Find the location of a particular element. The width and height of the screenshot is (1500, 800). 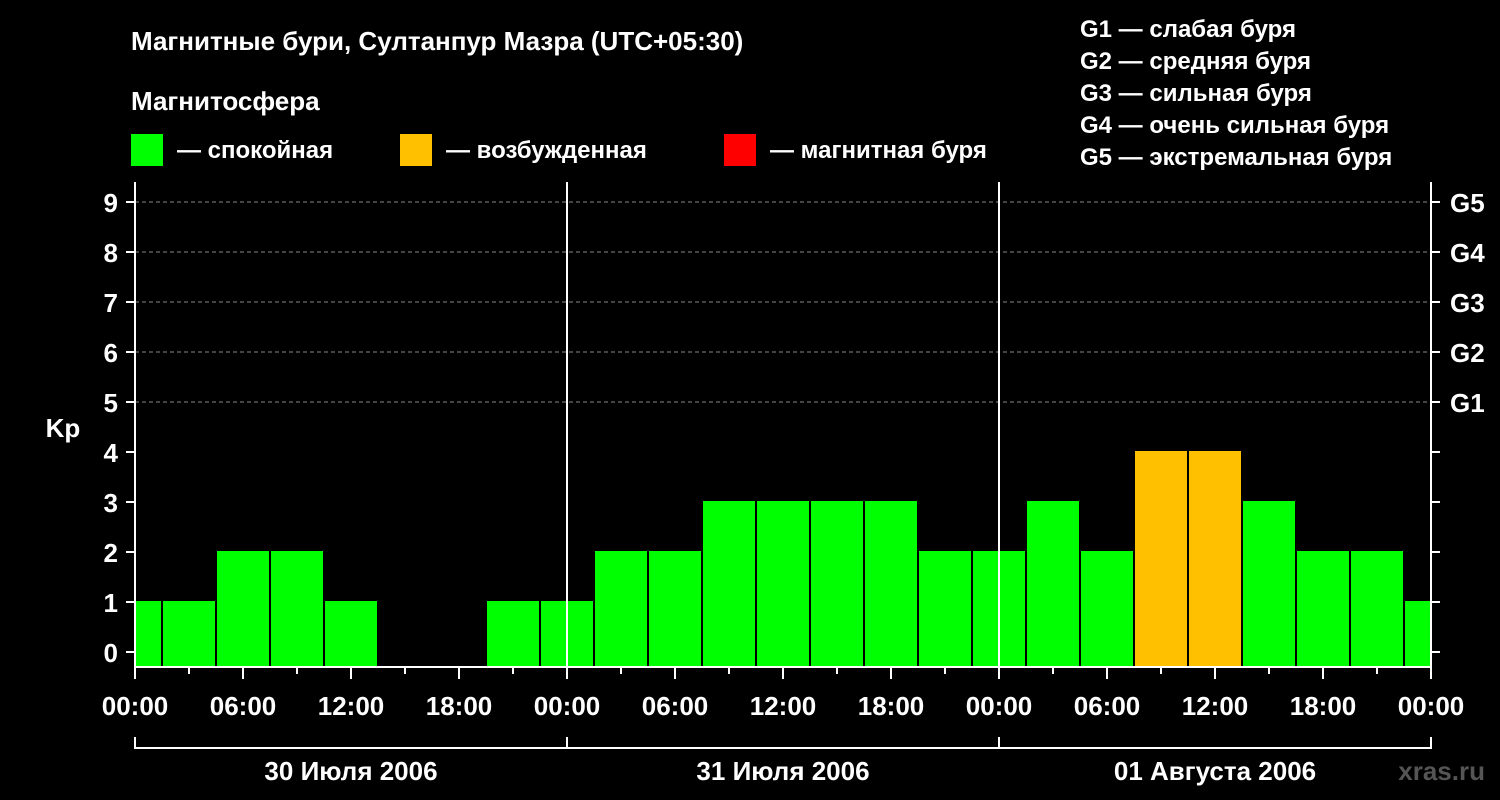

storm-level-label-g5: G5 is located at coordinates (1467, 203).